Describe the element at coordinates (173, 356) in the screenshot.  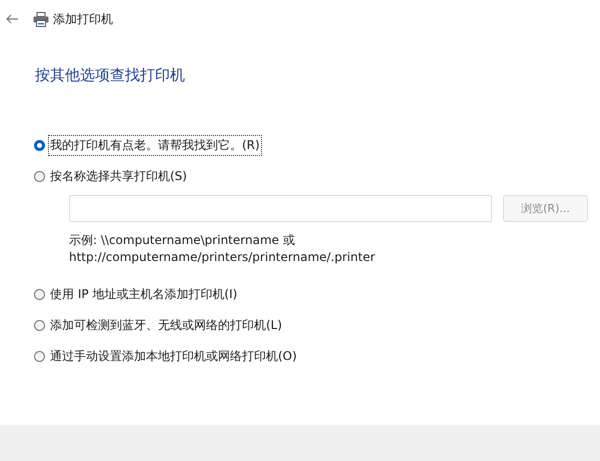
I see `option-label: 通过手动设置添加本地打印机或网络打印机(O)` at that location.